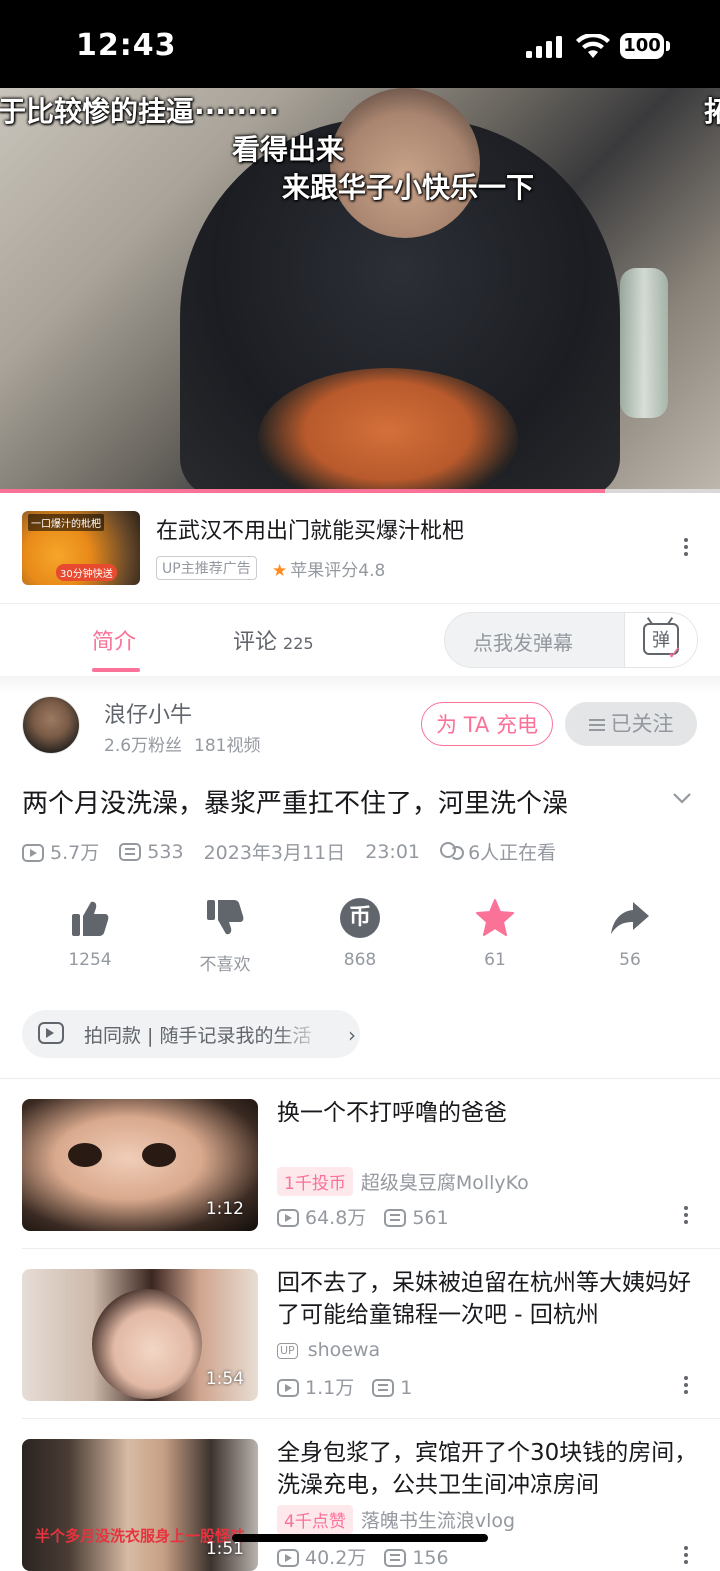 The image size is (720, 1571). What do you see at coordinates (675, 653) in the screenshot?
I see `check-icon: ✓` at bounding box center [675, 653].